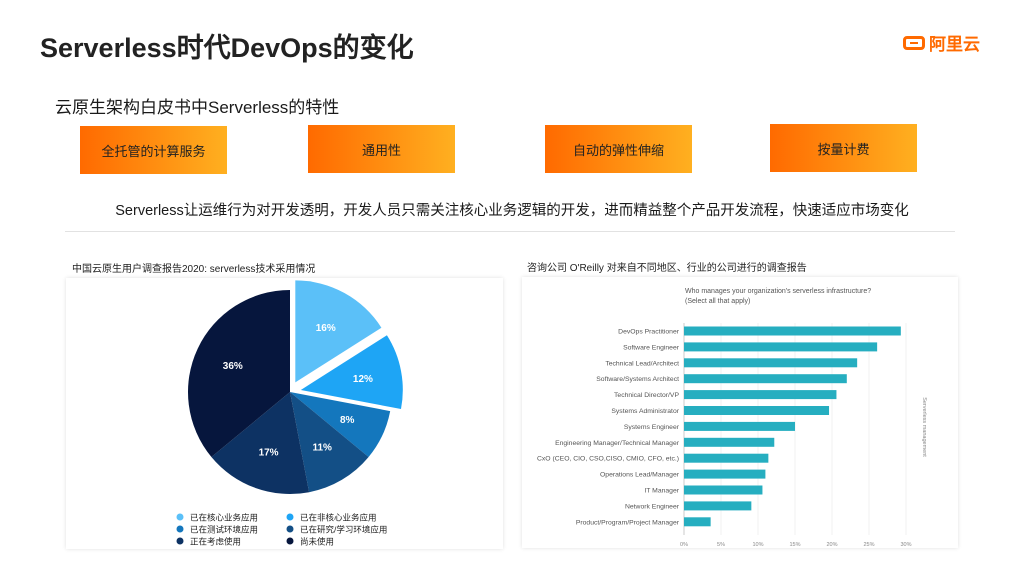  What do you see at coordinates (905, 545) in the screenshot?
I see `x-tick-label: 30%` at bounding box center [905, 545].